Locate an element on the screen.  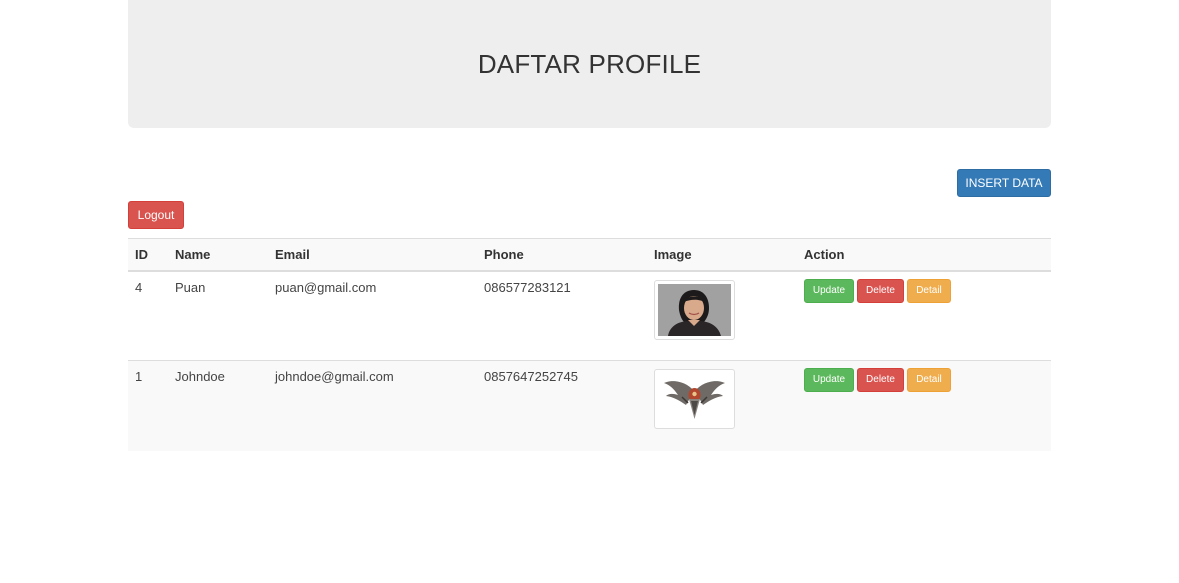
column-header-action: Action is located at coordinates (924, 255).